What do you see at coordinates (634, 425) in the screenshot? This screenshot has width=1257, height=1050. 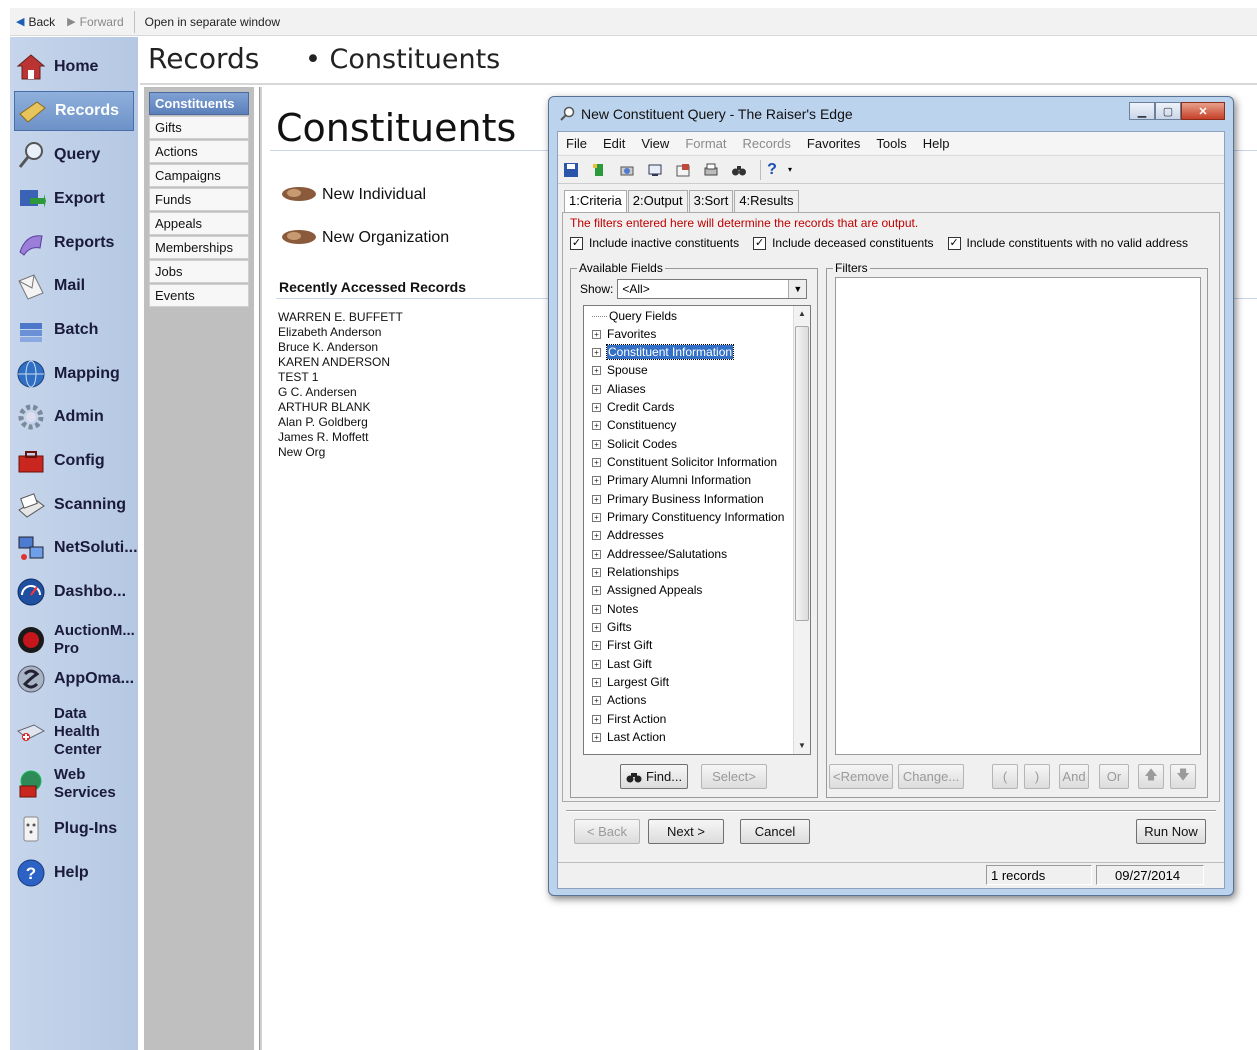 I see `tree-node: + Constituency` at bounding box center [634, 425].